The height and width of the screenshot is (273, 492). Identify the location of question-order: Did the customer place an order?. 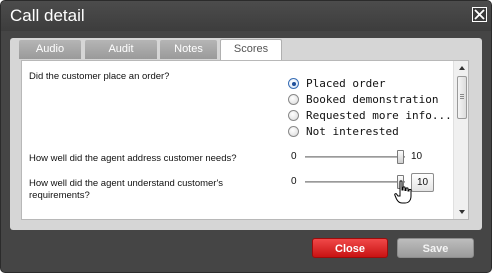
(99, 76).